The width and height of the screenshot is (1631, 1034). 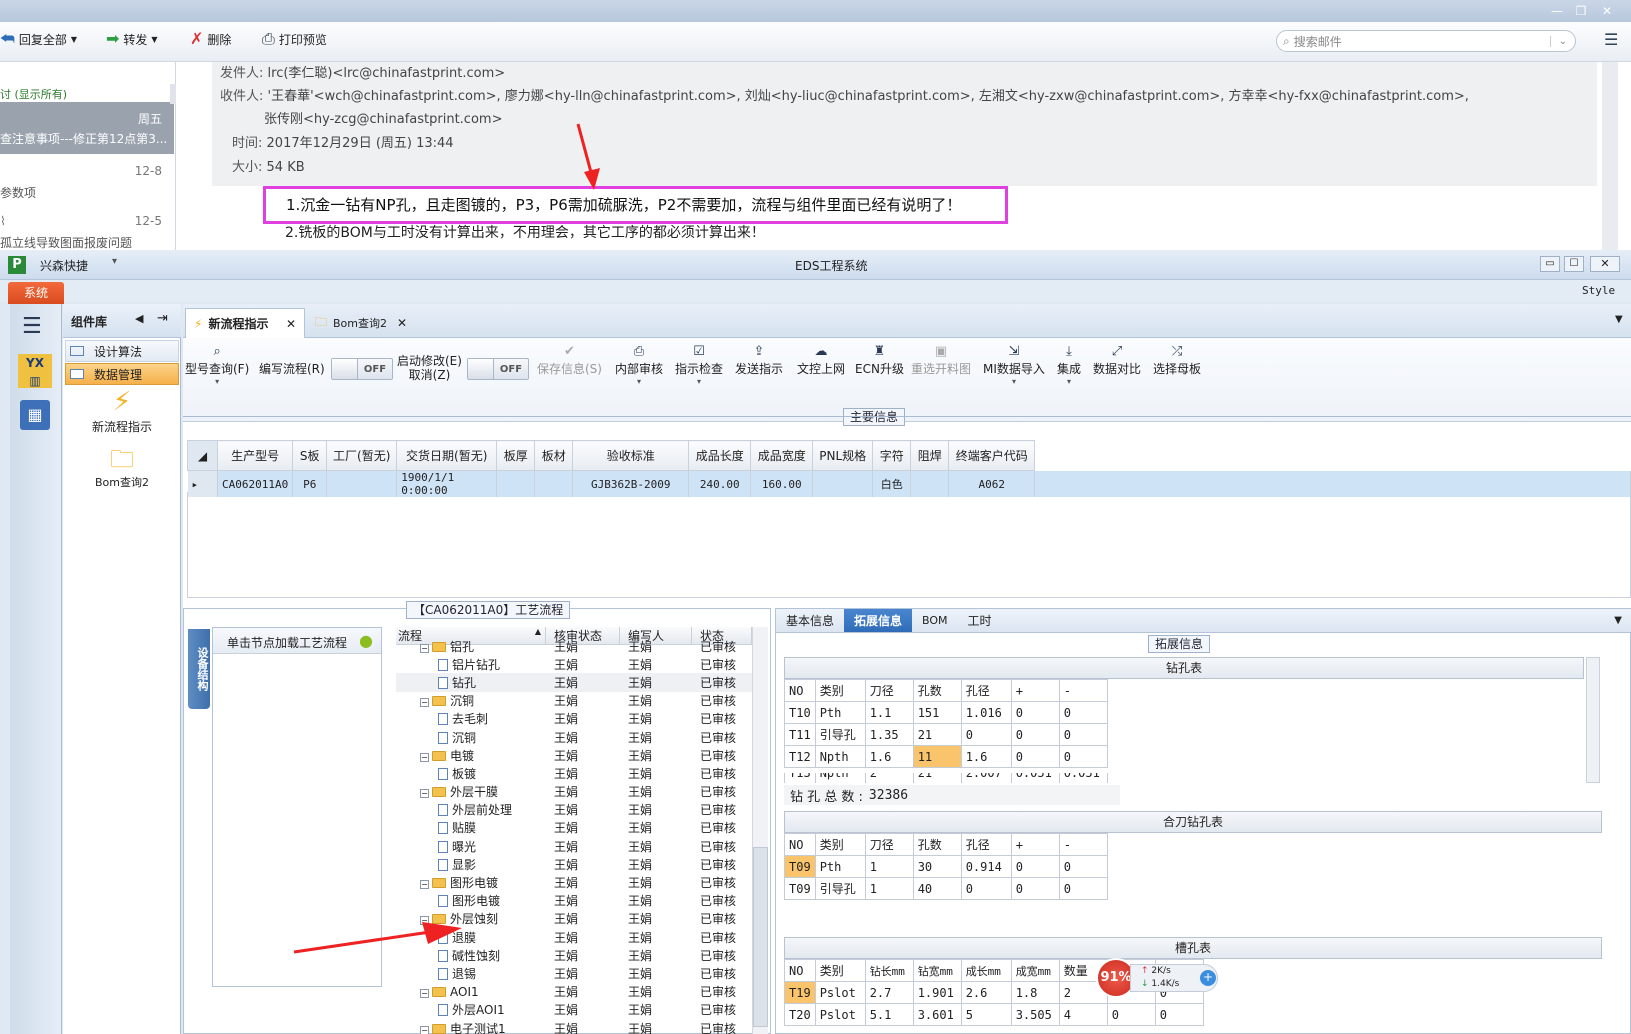 I want to click on tree-row: − 沉铜 王娟 王娟 已审核, so click(x=582, y=701).